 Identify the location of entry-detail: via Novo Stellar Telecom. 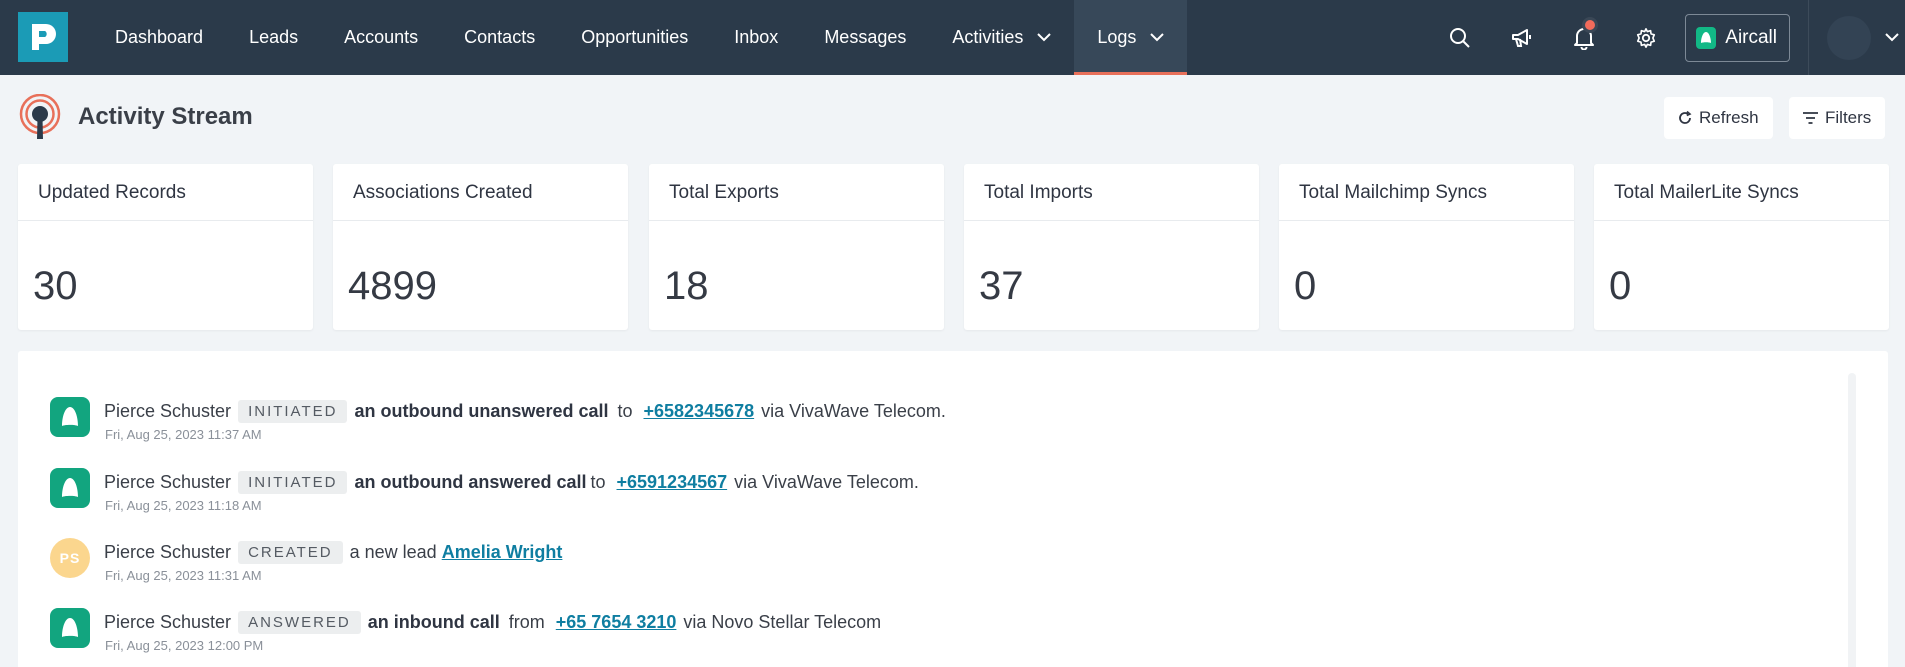
(782, 621).